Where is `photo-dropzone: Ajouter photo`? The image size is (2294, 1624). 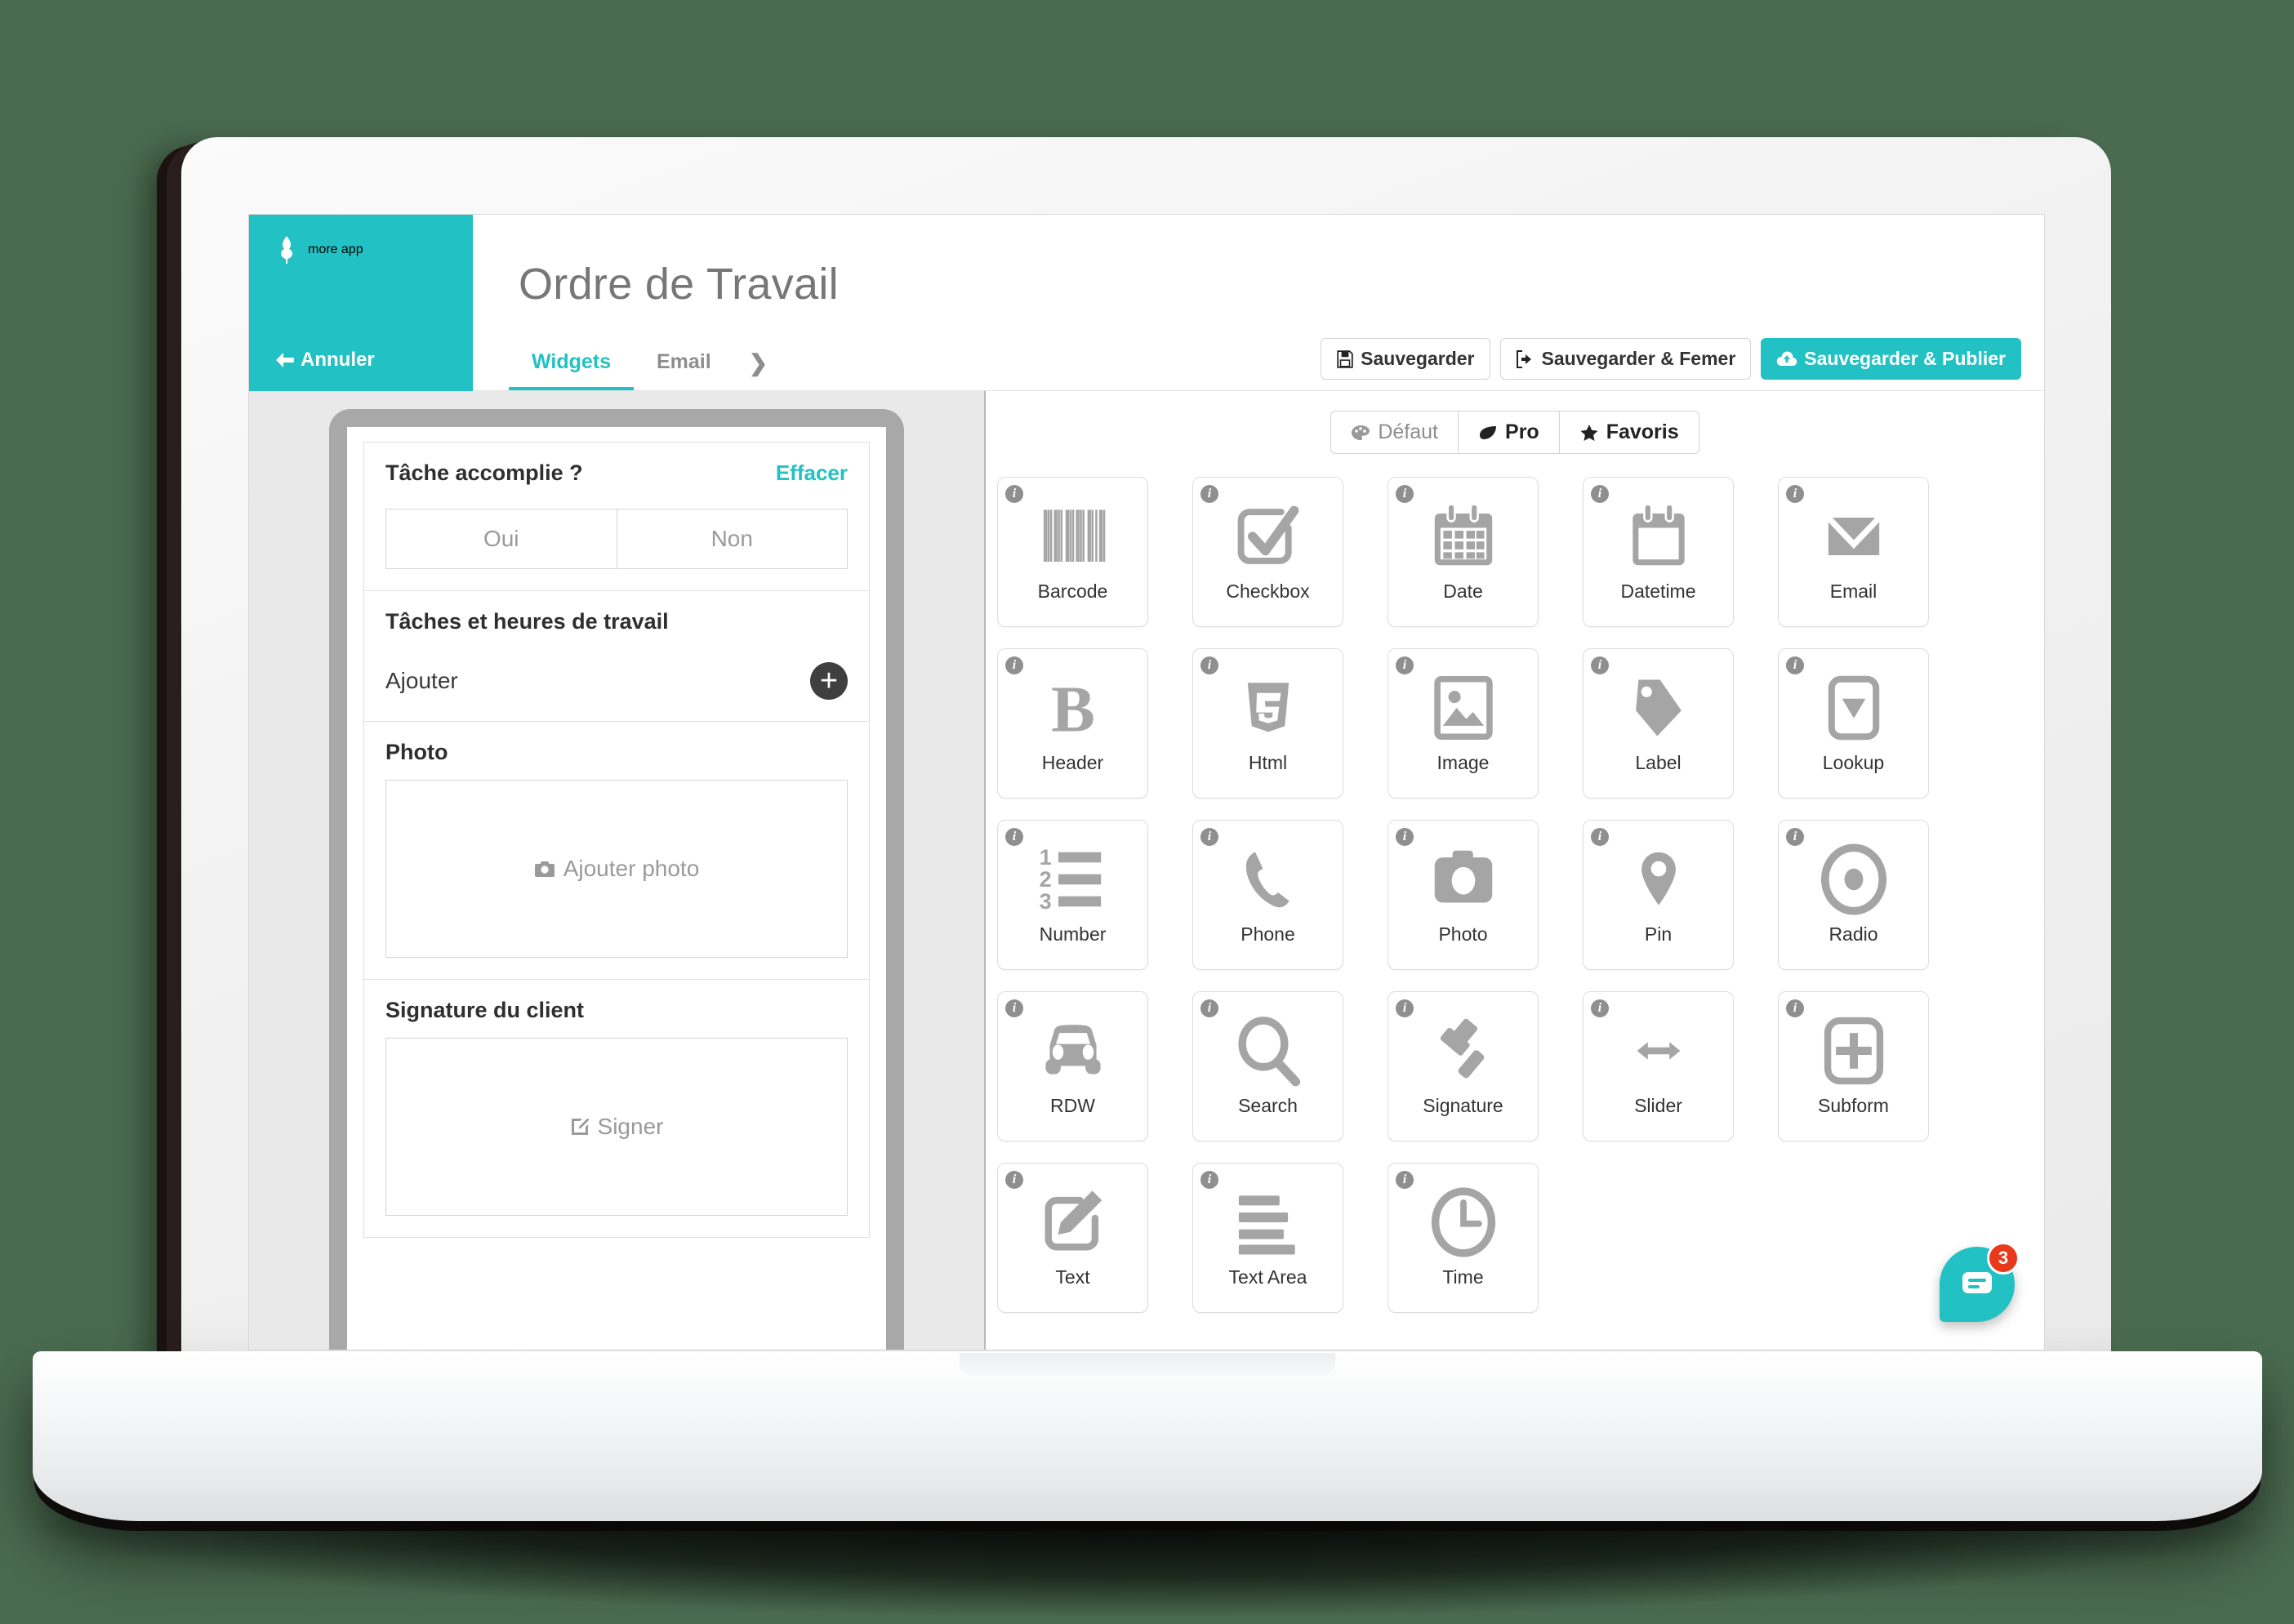 photo-dropzone: Ajouter photo is located at coordinates (616, 869).